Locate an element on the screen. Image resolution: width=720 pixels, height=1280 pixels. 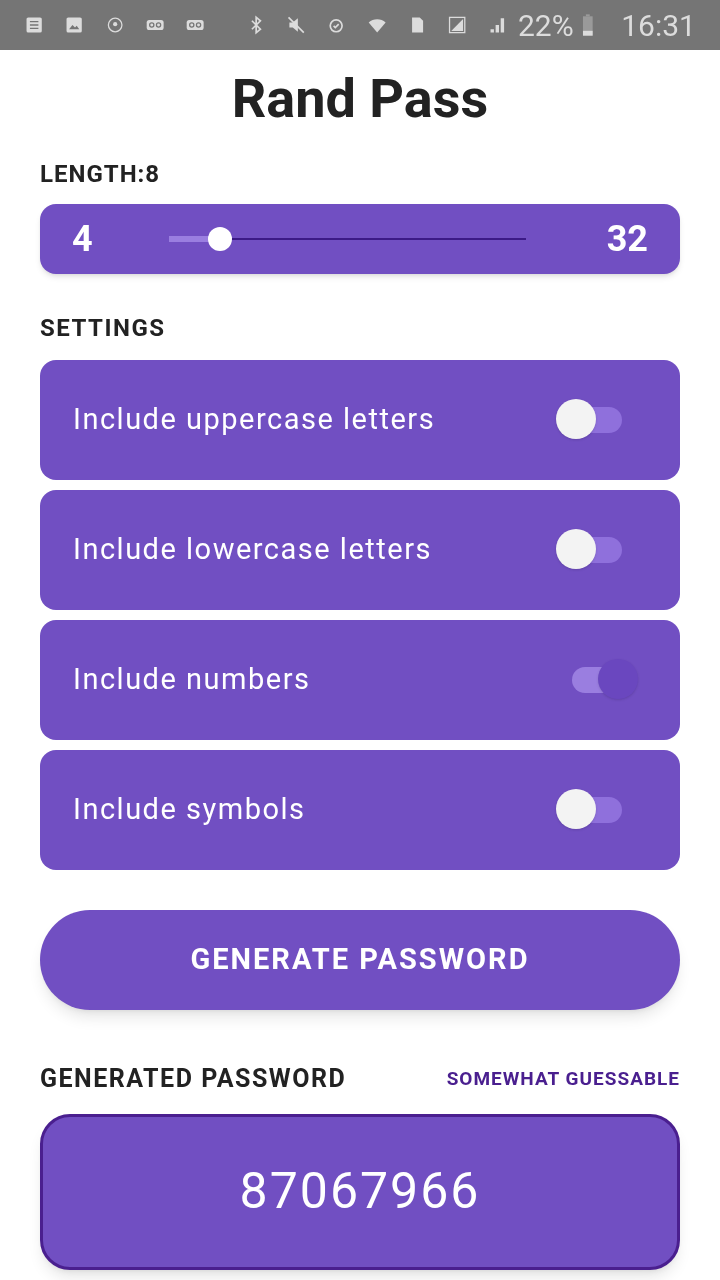
strength-label: SOMEWHAT GUESSABLE is located at coordinates (563, 1078).